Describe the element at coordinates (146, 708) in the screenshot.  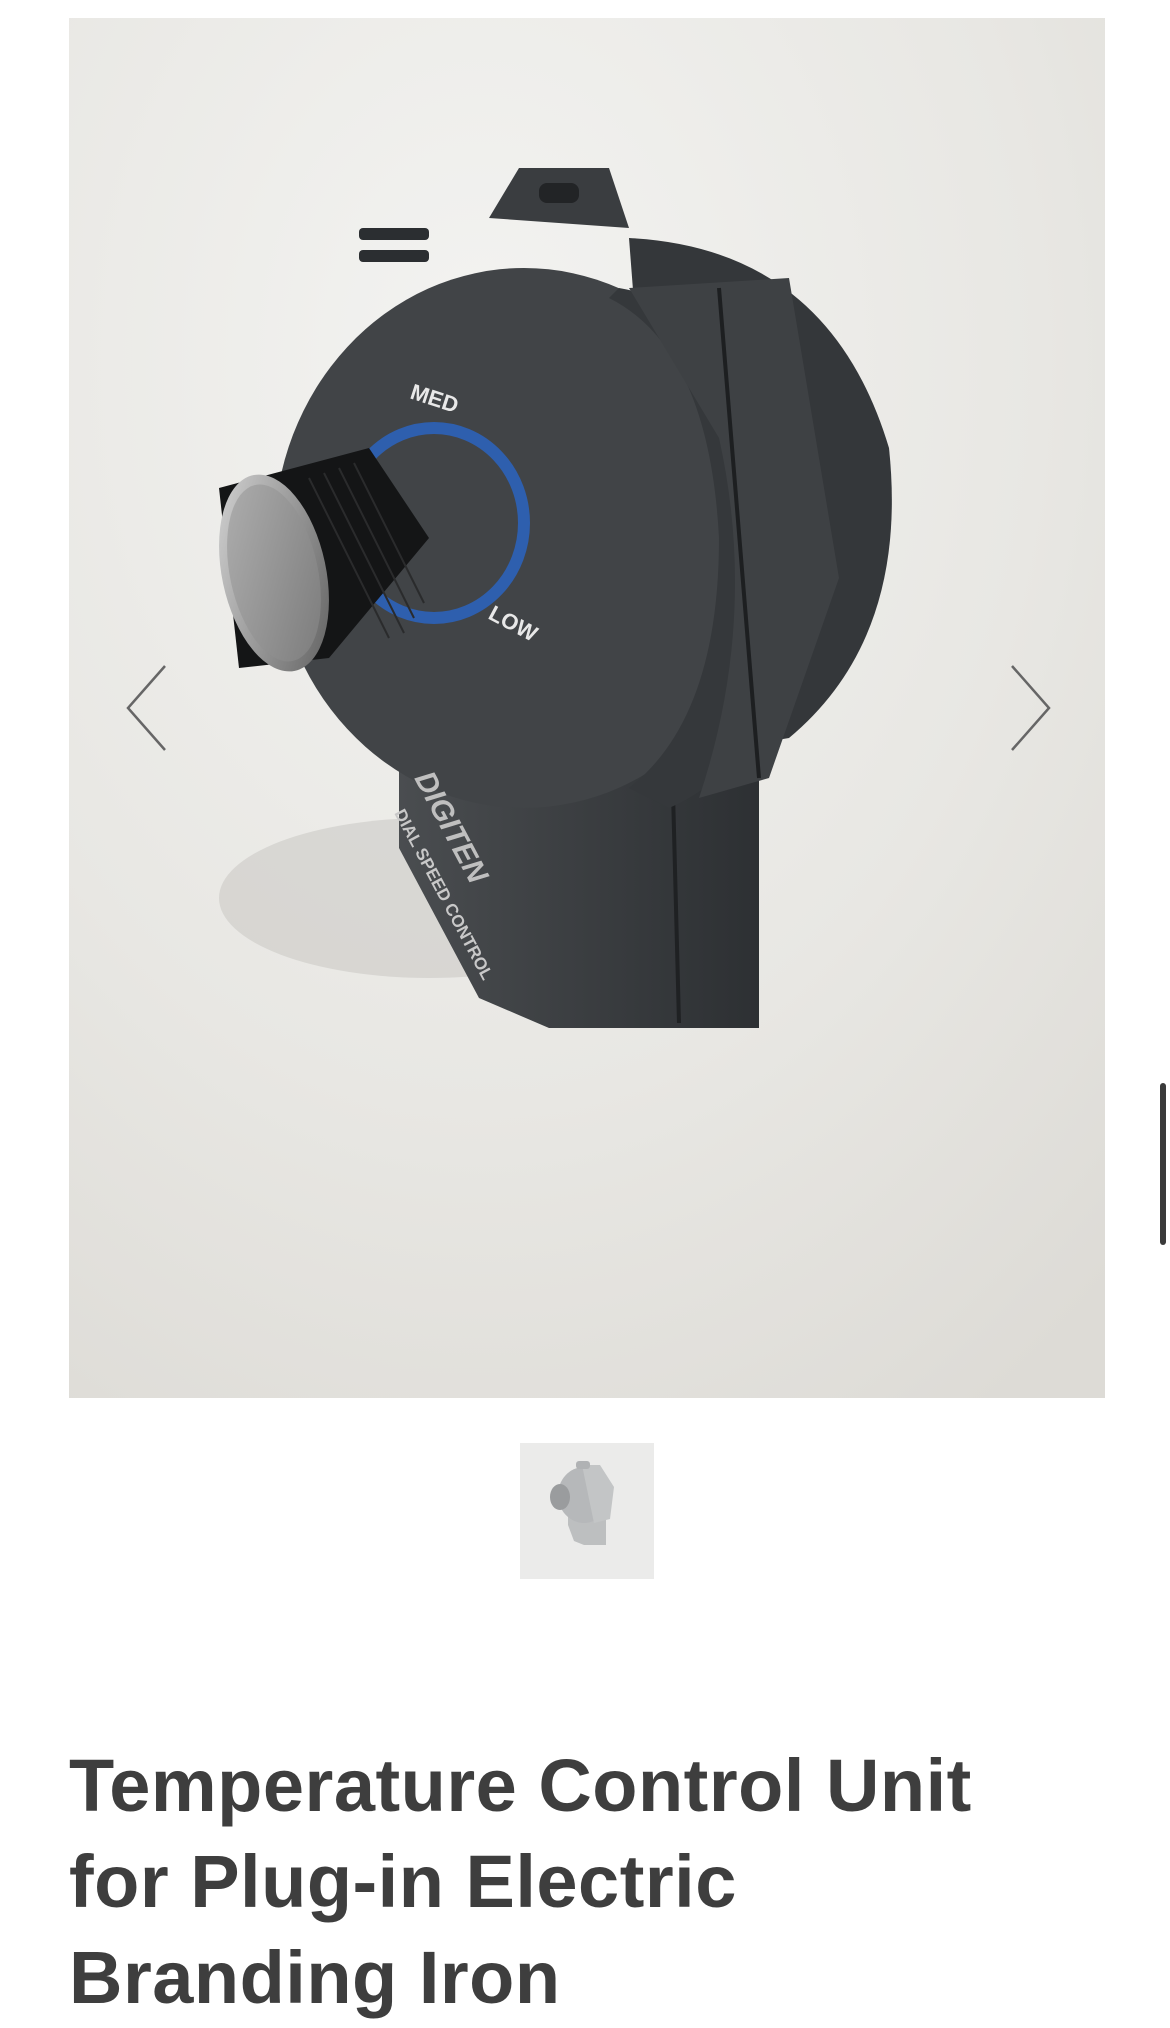
I see `chevron-left-icon` at that location.